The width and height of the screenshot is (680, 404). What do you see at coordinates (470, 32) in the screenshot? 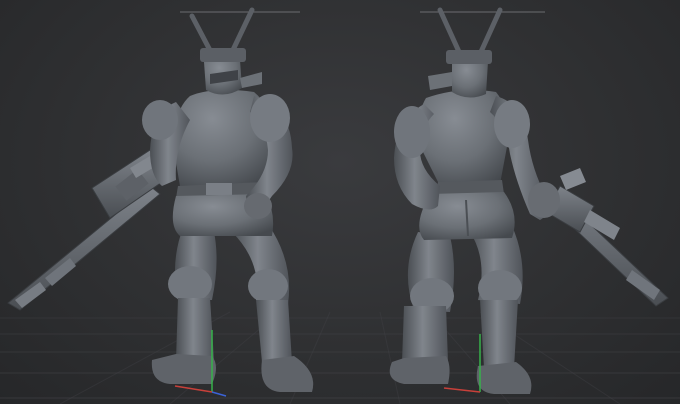
I see `helmet-antennas` at bounding box center [470, 32].